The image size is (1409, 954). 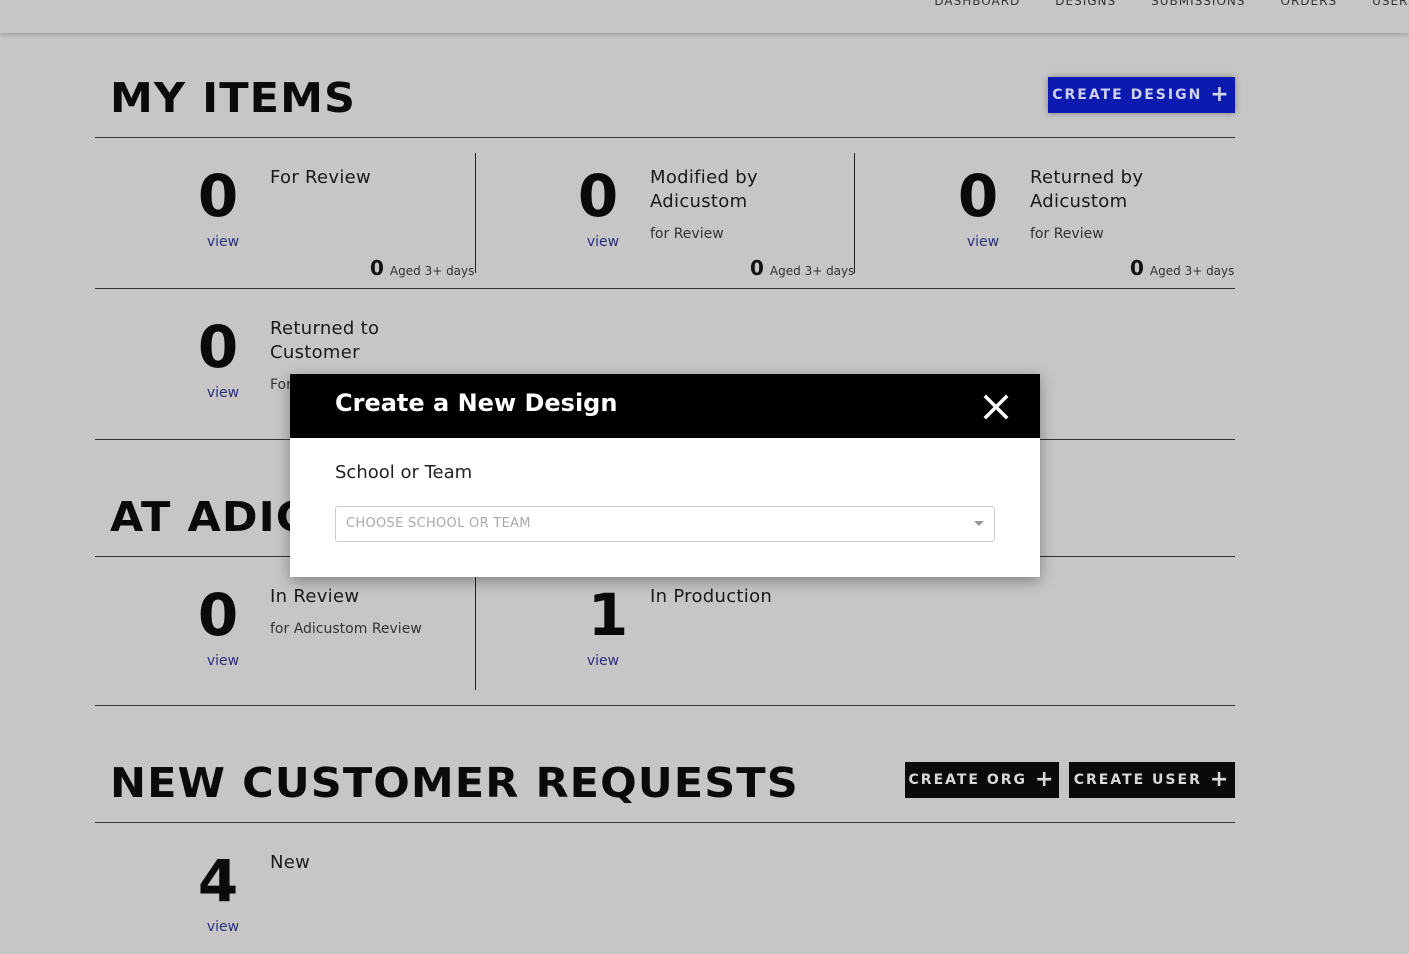 What do you see at coordinates (315, 596) in the screenshot?
I see `in-review-label: In Review` at bounding box center [315, 596].